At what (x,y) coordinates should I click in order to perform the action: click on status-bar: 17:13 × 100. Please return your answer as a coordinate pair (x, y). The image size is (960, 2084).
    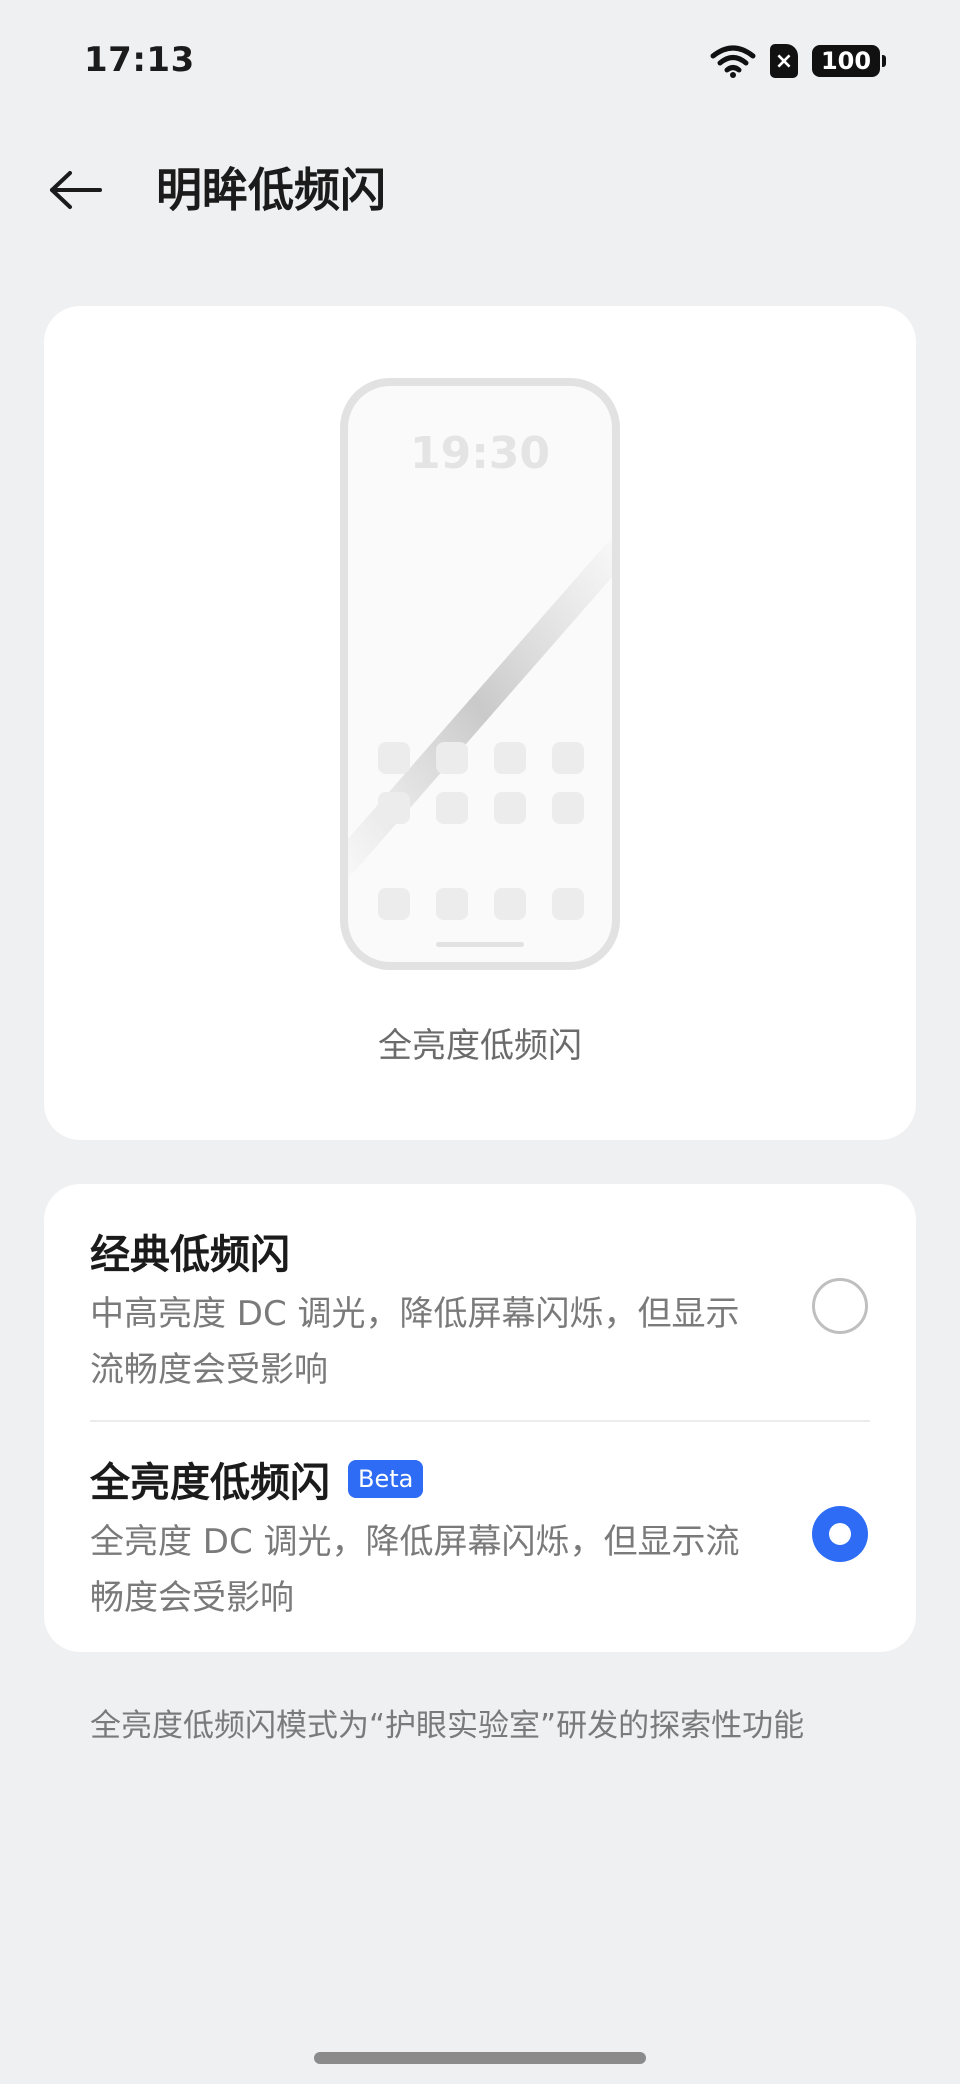
    Looking at the image, I should click on (480, 60).